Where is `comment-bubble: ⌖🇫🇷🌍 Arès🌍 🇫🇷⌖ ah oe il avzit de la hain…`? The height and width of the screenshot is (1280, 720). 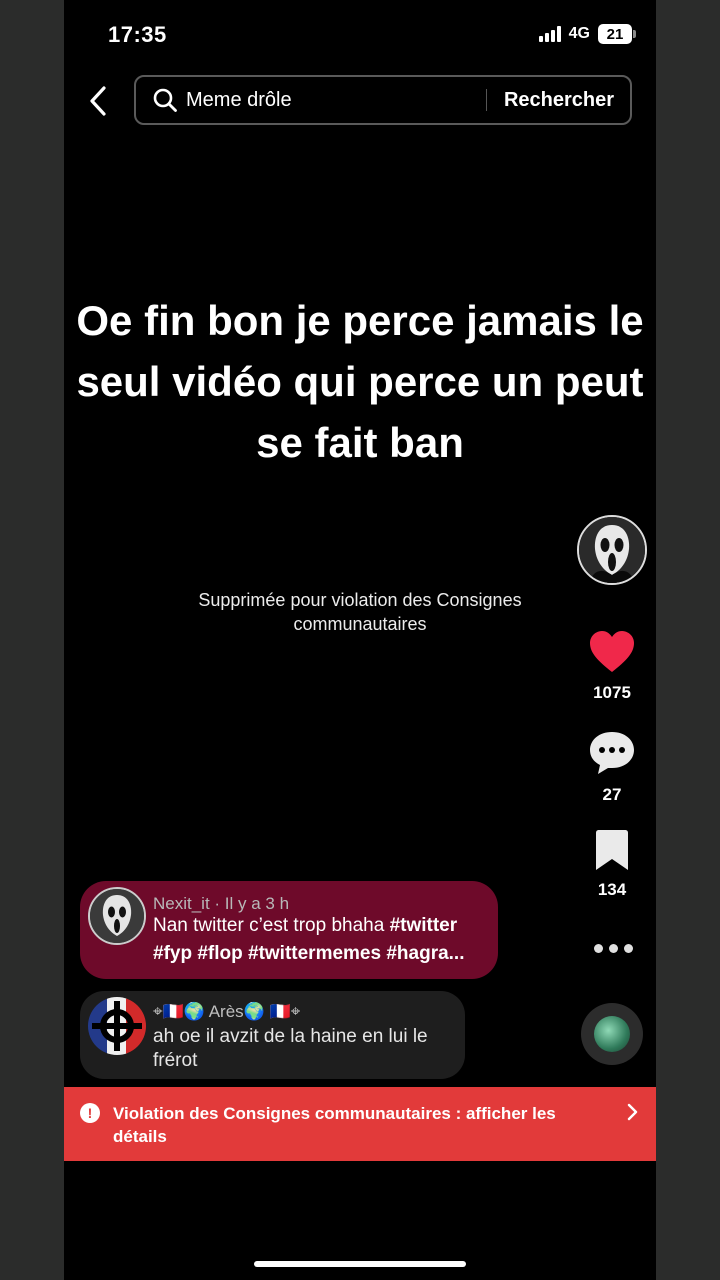 comment-bubble: ⌖🇫🇷🌍 Arès🌍 🇫🇷⌖ ah oe il avzit de la hain… is located at coordinates (272, 1035).